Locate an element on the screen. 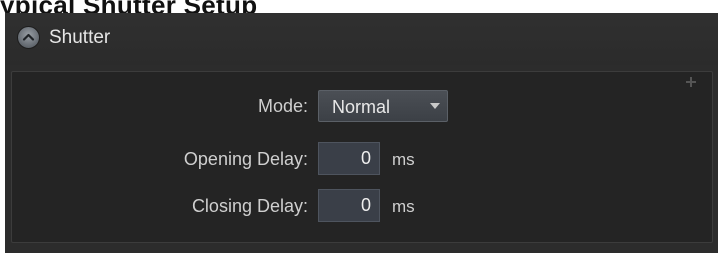 Image resolution: width=718 pixels, height=253 pixels. closing-delay-input is located at coordinates (349, 205).